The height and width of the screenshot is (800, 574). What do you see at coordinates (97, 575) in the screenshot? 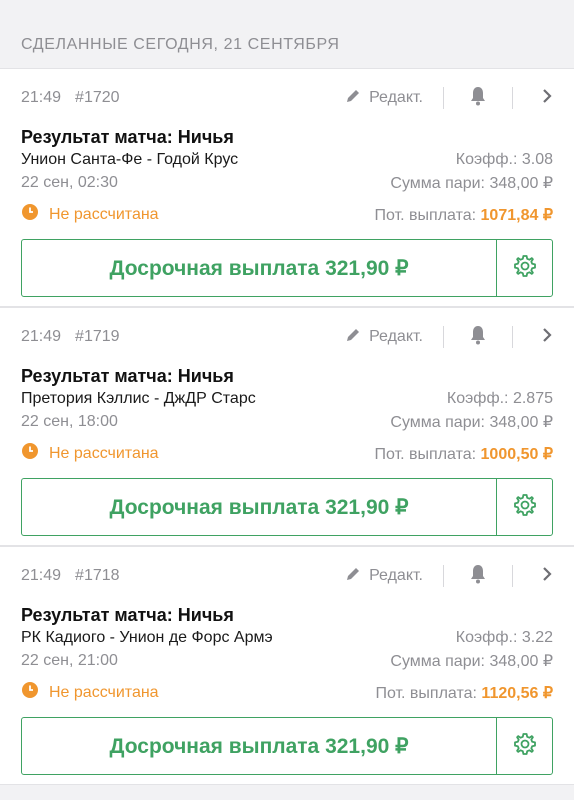
I see `bet-id: #1718` at bounding box center [97, 575].